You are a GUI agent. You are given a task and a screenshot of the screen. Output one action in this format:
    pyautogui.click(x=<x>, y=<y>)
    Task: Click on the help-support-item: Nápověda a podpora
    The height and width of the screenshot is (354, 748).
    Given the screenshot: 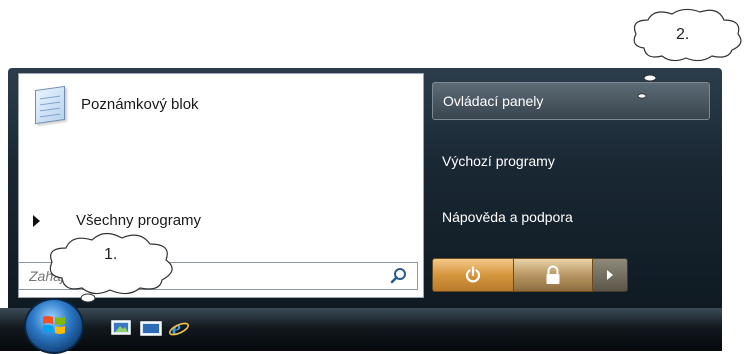 What is the action you would take?
    pyautogui.click(x=571, y=217)
    